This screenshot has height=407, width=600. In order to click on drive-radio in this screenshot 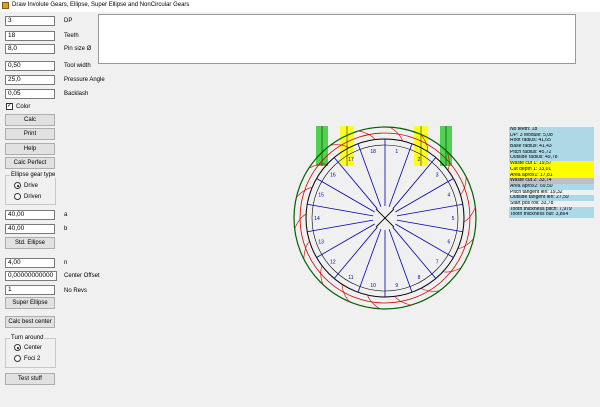, I will do `click(17, 185)`.